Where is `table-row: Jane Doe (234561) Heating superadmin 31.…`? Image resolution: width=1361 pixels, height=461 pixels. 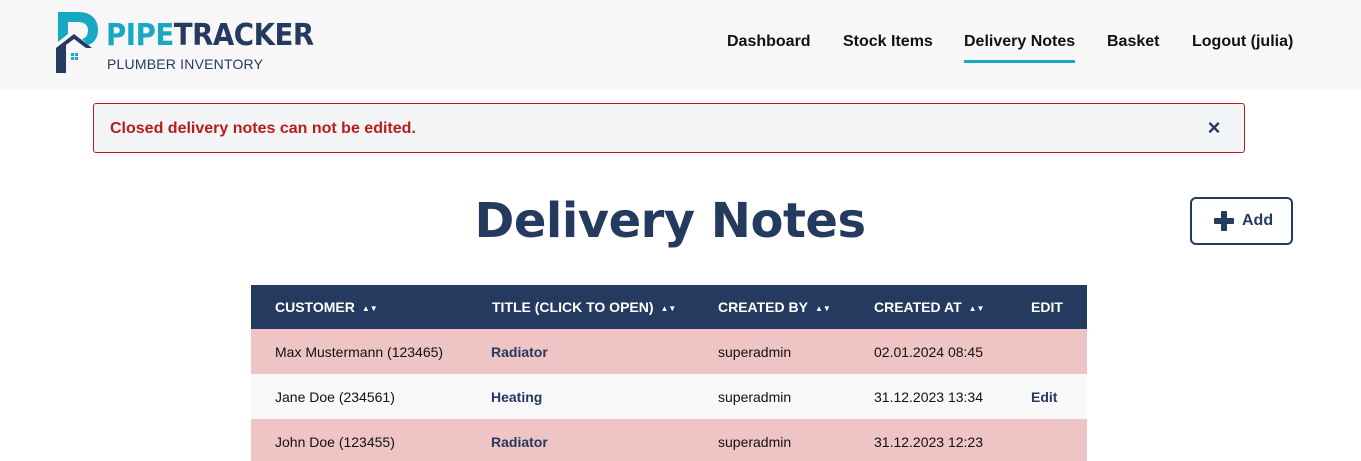
table-row: Jane Doe (234561) Heating superadmin 31.… is located at coordinates (669, 396).